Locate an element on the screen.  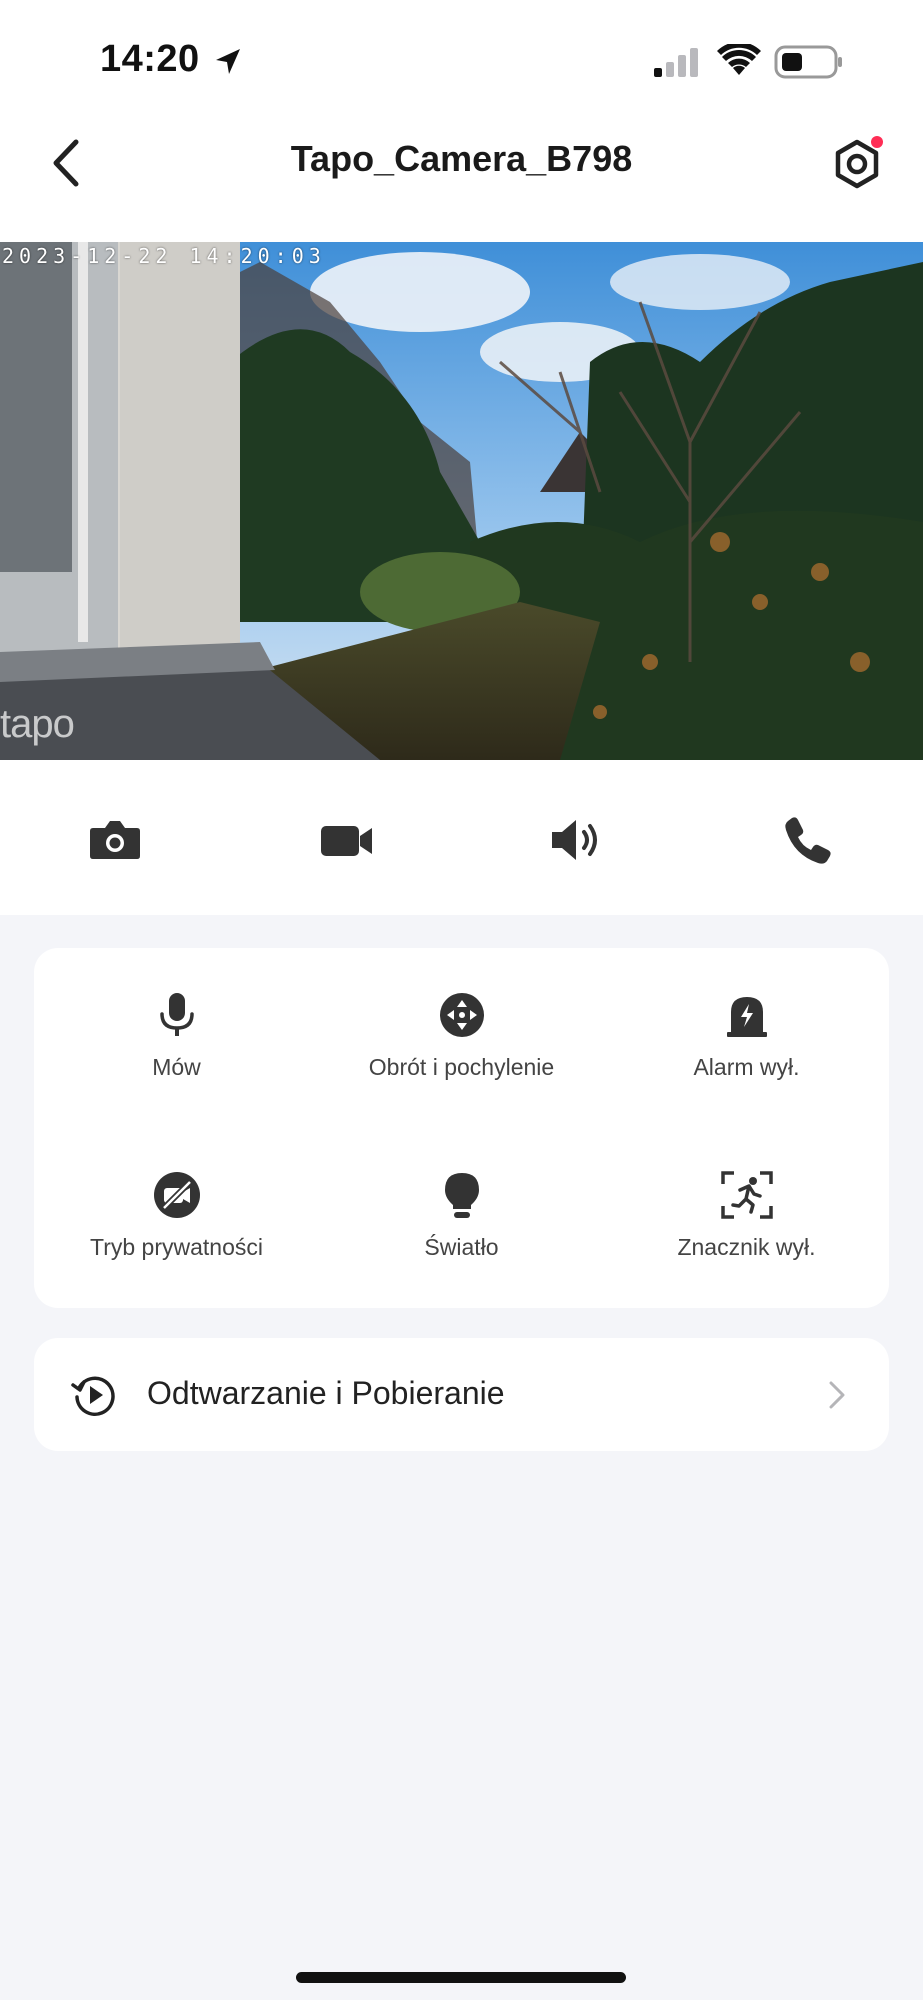
feed-timestamp: 2023-12-22 14:20:03 is located at coordinates (164, 256).